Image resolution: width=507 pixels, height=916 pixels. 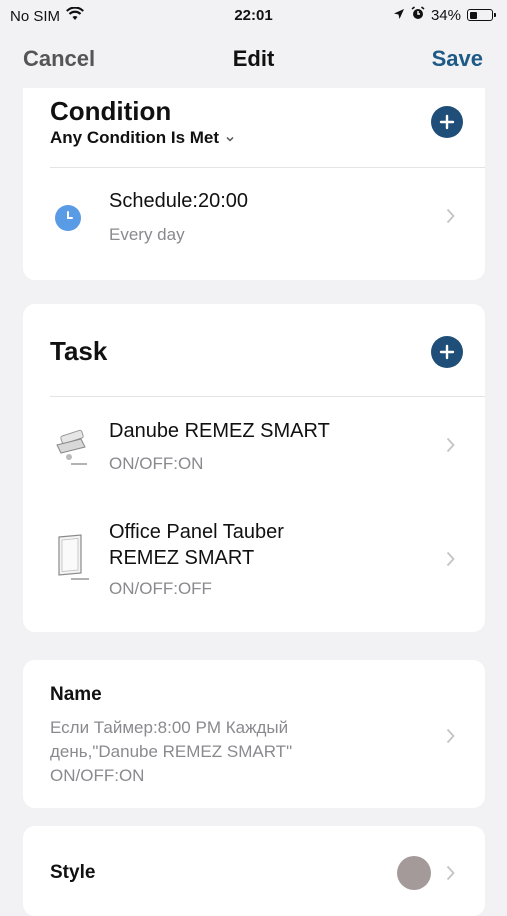 I want to click on name-label: Name, so click(x=76, y=694).